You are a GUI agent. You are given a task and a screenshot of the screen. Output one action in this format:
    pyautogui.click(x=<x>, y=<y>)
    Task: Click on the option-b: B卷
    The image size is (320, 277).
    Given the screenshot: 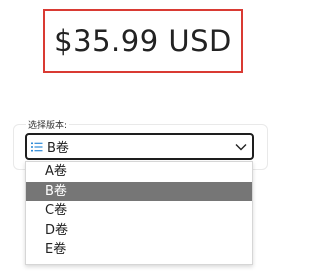 What is the action you would take?
    pyautogui.click(x=139, y=191)
    